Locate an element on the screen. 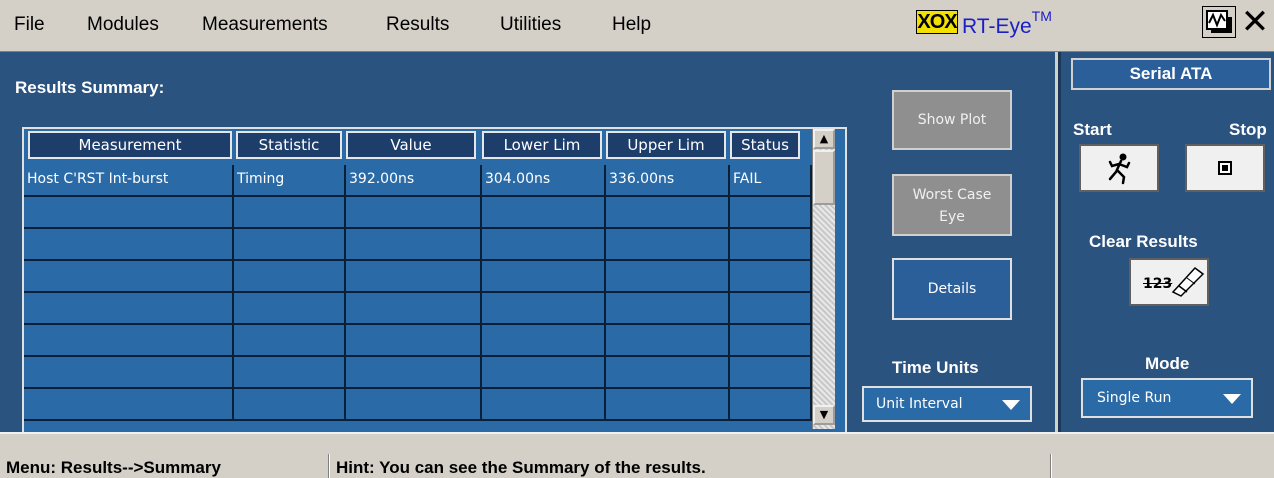 Image resolution: width=1274 pixels, height=478 pixels. column-header-status: Status is located at coordinates (765, 145).